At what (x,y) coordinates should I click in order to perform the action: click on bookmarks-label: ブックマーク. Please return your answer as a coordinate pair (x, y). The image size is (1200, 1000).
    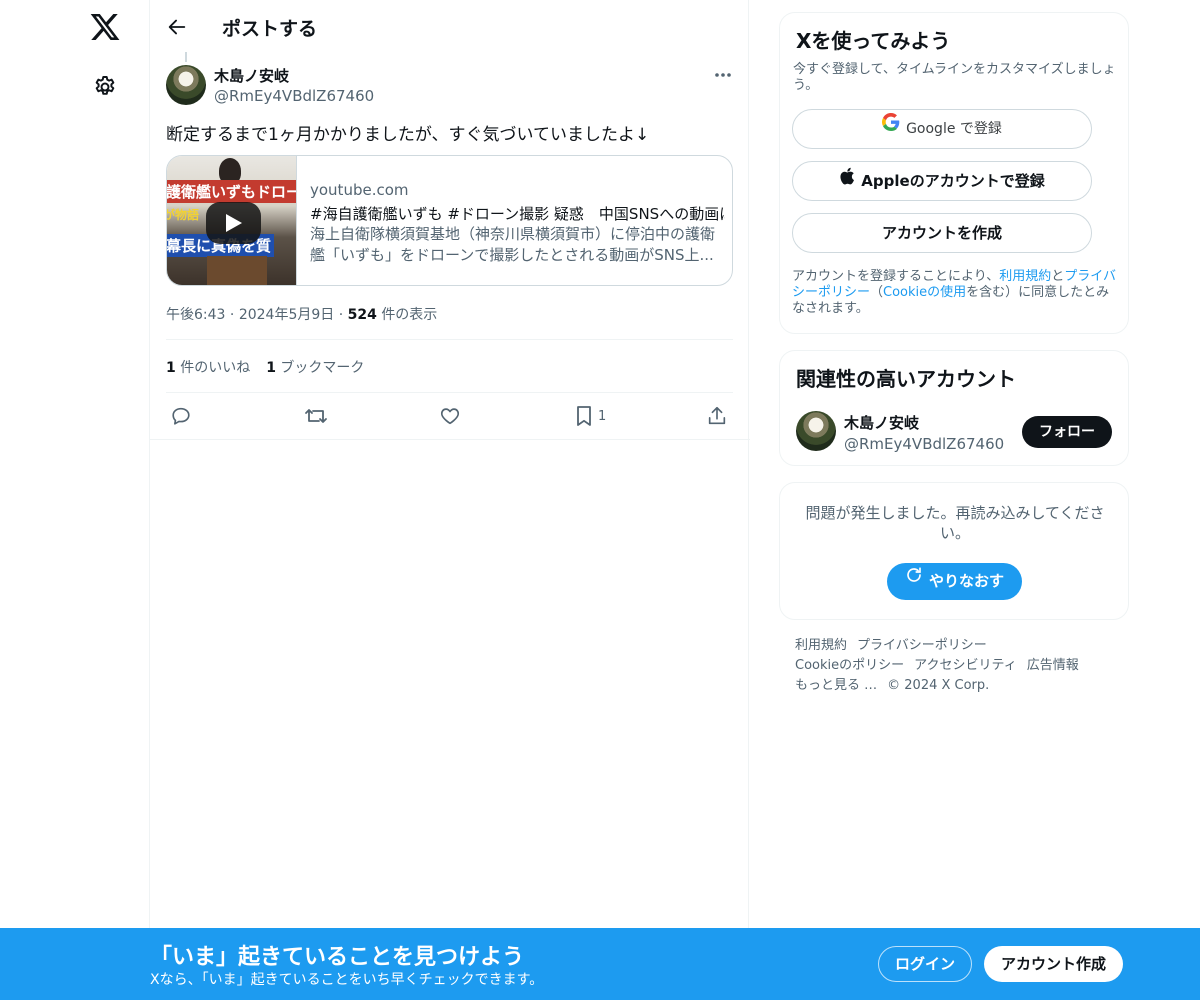
    Looking at the image, I should click on (322, 368).